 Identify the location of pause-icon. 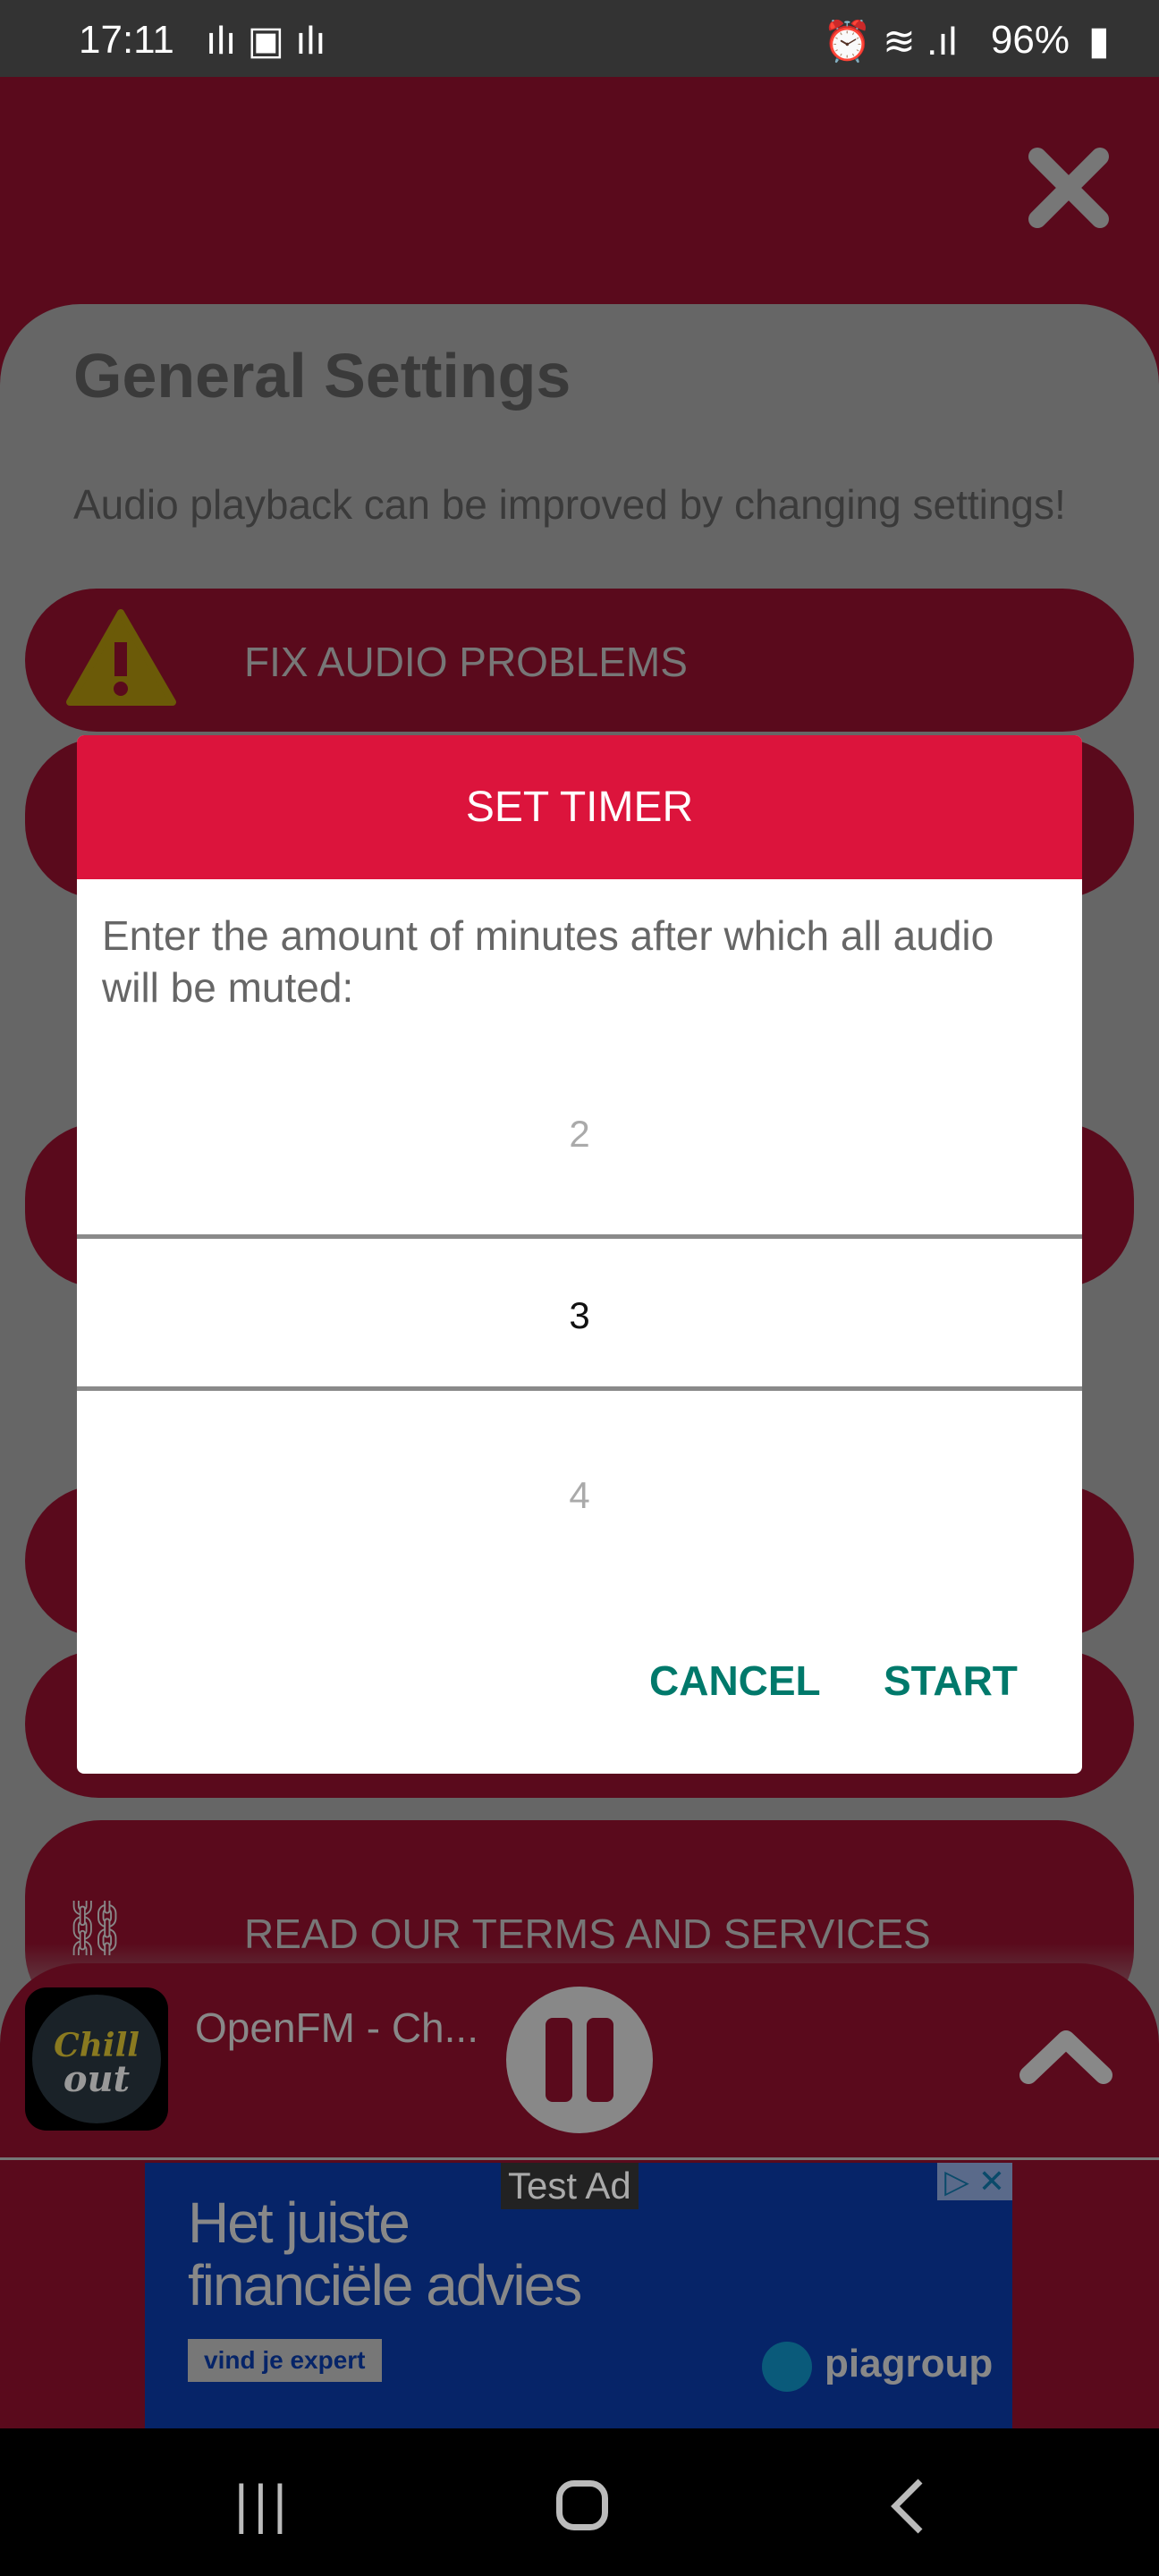
(579, 2060).